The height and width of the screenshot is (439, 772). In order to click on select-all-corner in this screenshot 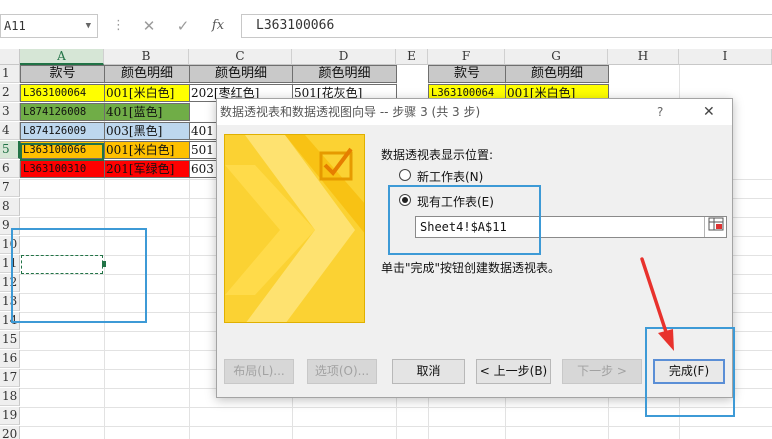, I will do `click(10, 57)`.